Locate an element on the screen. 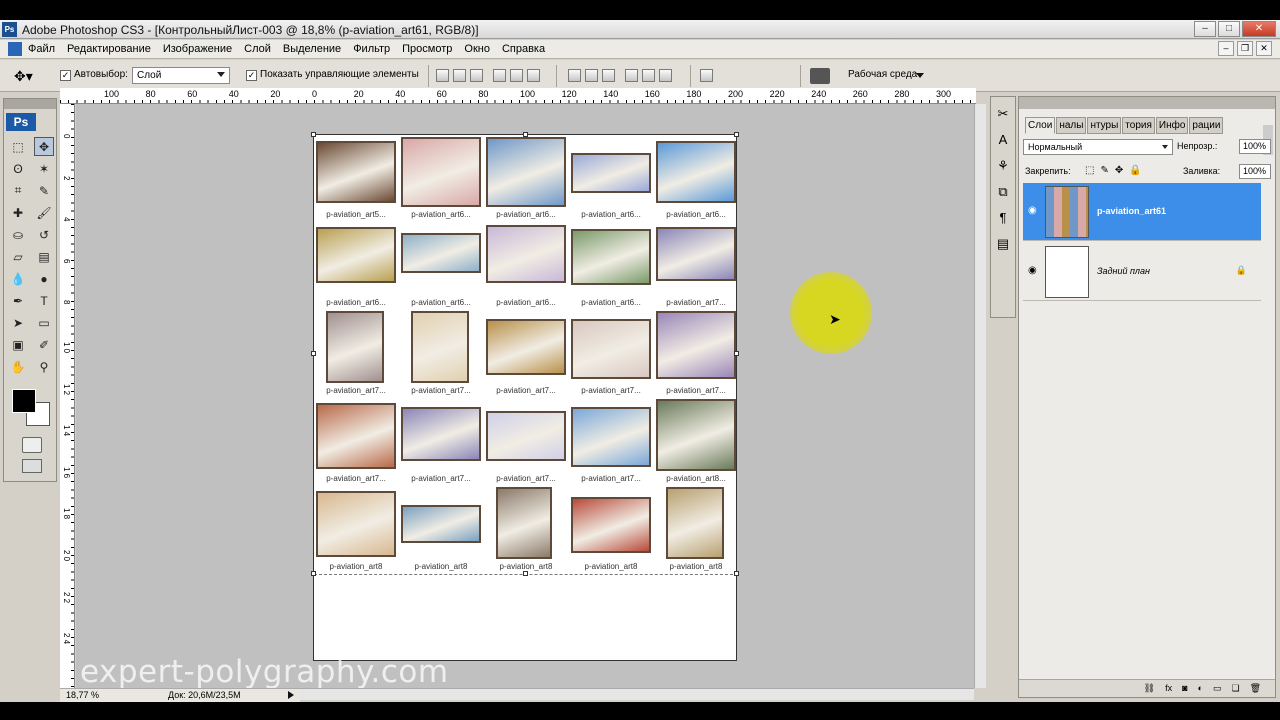 The height and width of the screenshot is (720, 1280). maximize-button: □ is located at coordinates (1229, 29).